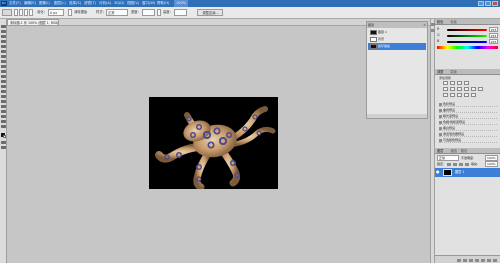 This screenshot has height=263, width=500. What do you see at coordinates (455, 164) in the screenshot?
I see `lock-pixels-icon` at bounding box center [455, 164].